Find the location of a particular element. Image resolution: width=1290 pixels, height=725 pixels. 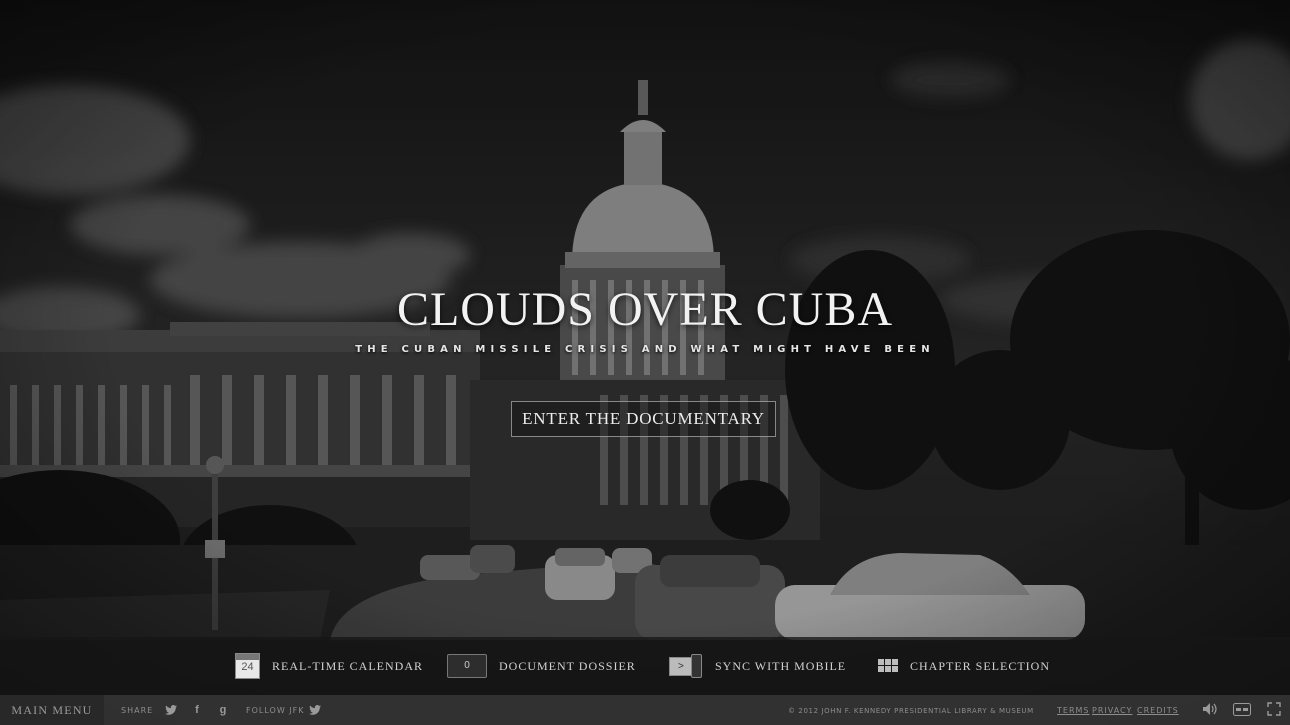

volume-icon is located at coordinates (1210, 709).